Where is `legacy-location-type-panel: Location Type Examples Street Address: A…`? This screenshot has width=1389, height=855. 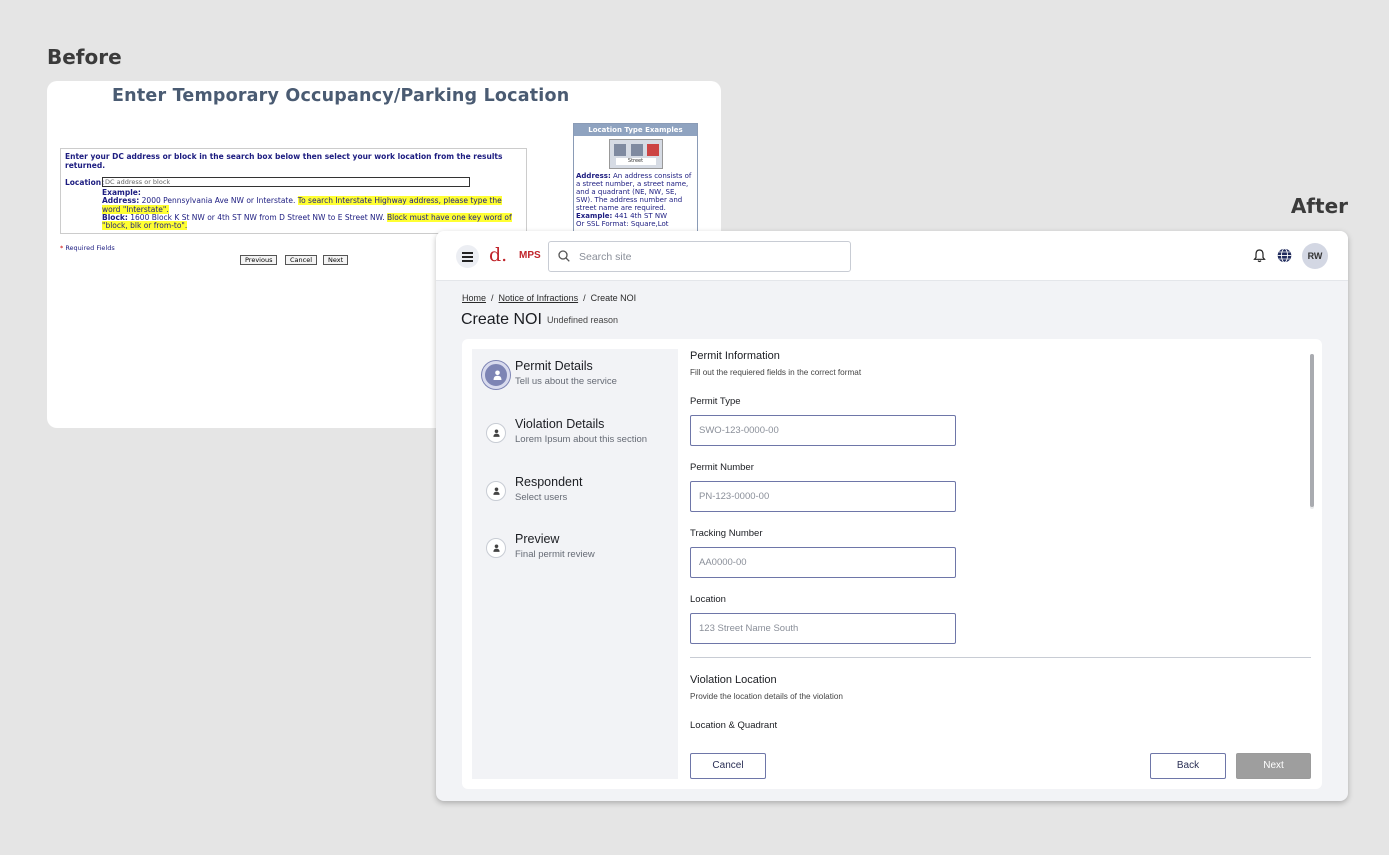
legacy-location-type-panel: Location Type Examples Street Address: A… is located at coordinates (635, 178).